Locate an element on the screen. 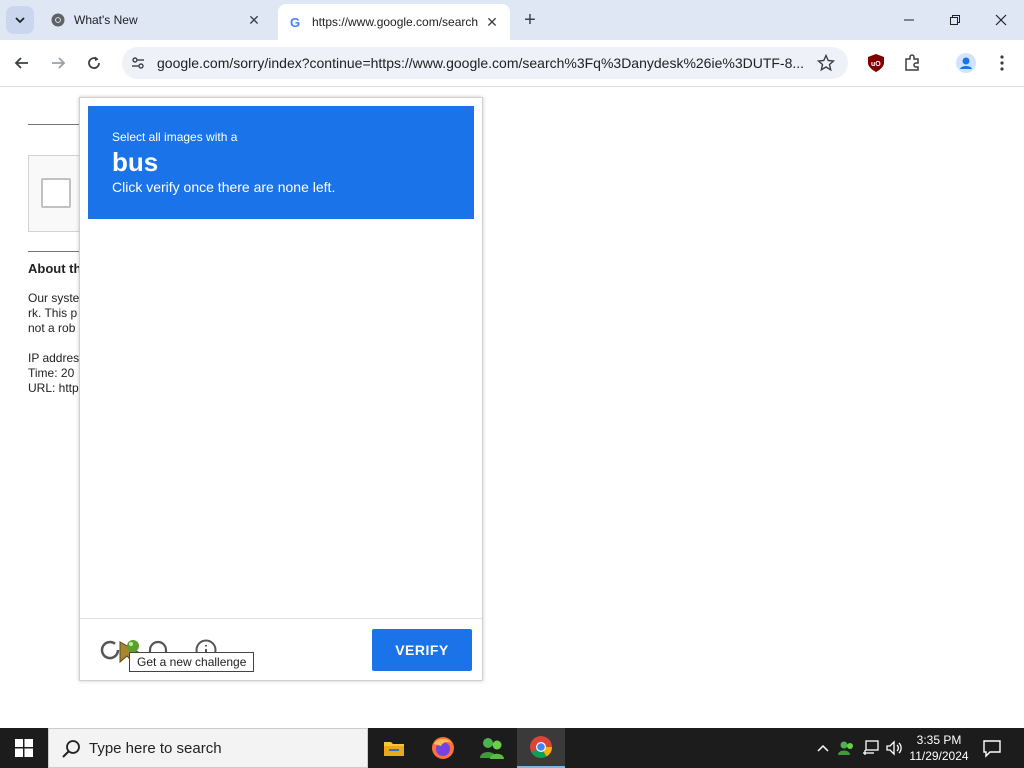 The image size is (1024, 768). close-icon is located at coordinates (1001, 20).